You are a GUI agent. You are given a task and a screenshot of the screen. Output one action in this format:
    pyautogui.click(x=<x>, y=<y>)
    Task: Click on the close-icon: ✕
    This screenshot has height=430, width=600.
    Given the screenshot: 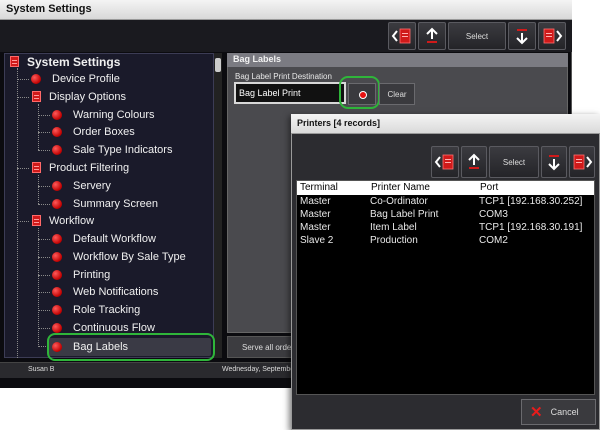 What is the action you would take?
    pyautogui.click(x=536, y=412)
    